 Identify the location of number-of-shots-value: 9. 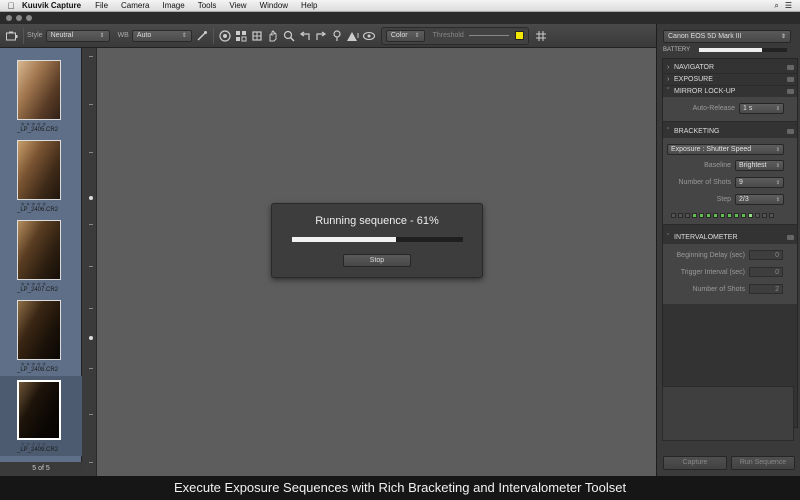
(741, 182).